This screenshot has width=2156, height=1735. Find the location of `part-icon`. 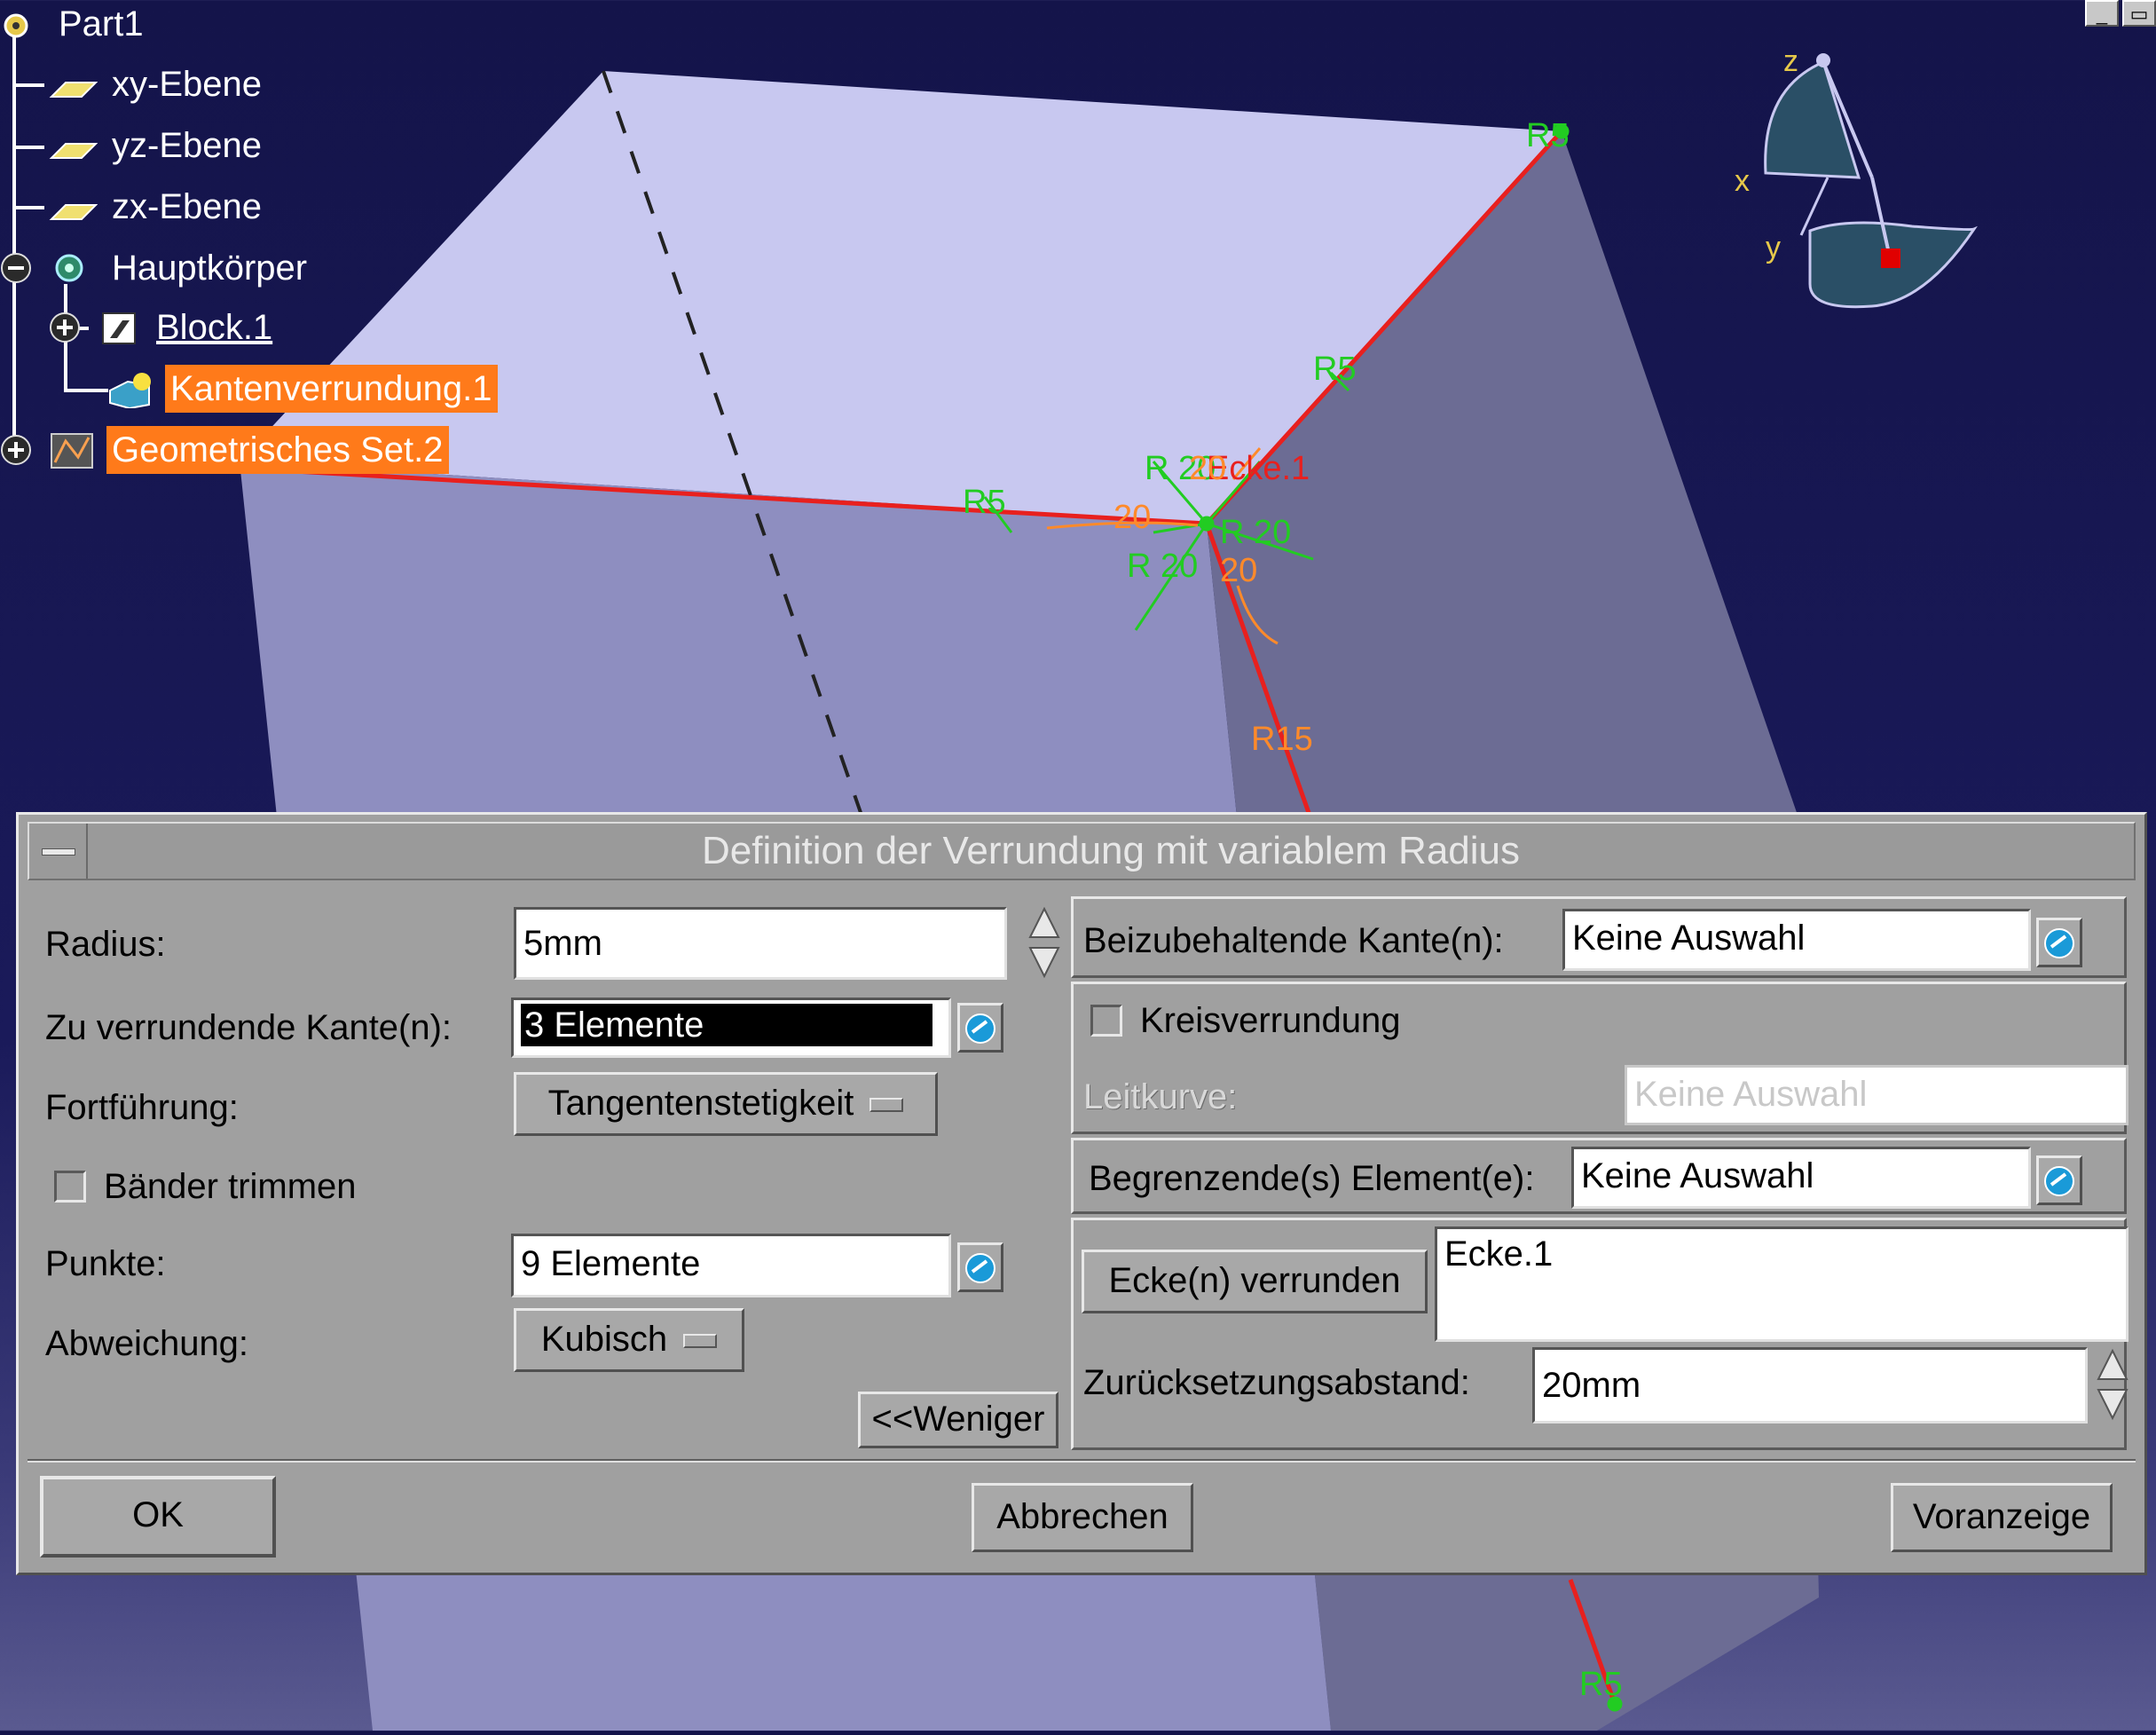

part-icon is located at coordinates (16, 25).